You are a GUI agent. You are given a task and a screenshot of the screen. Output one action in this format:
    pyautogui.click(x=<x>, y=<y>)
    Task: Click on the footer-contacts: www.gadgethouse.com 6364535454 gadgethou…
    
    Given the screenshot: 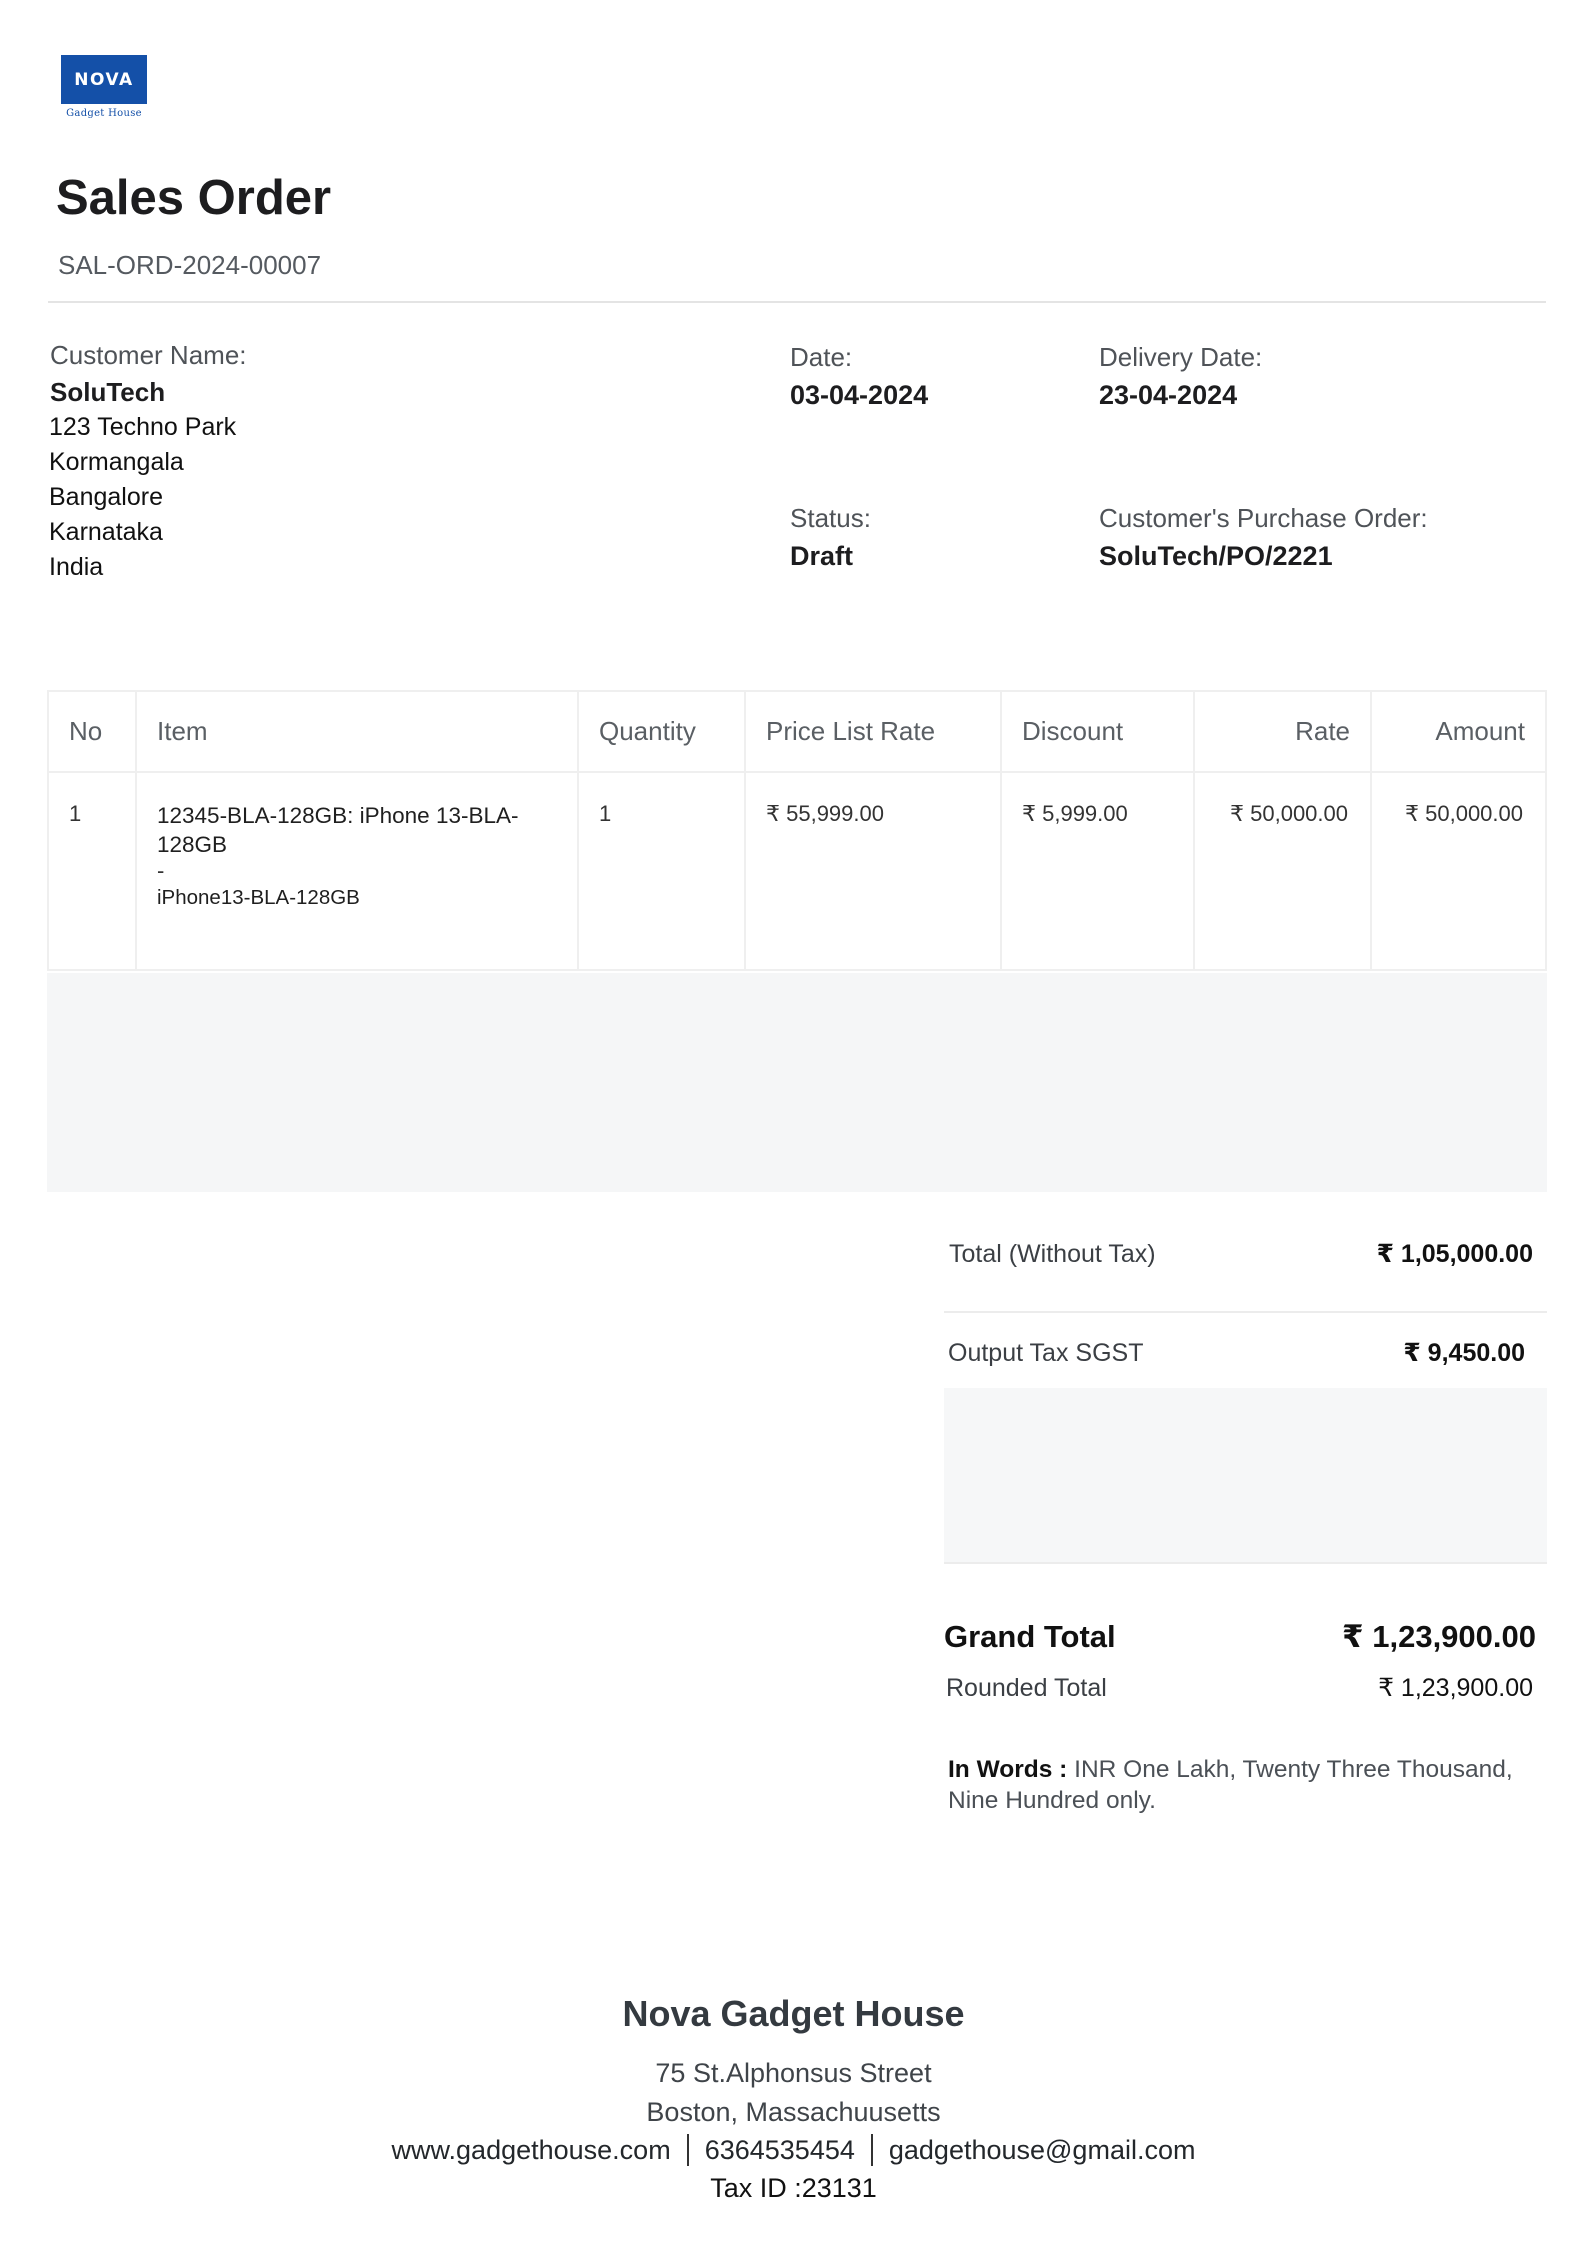 What is the action you would take?
    pyautogui.click(x=793, y=2150)
    